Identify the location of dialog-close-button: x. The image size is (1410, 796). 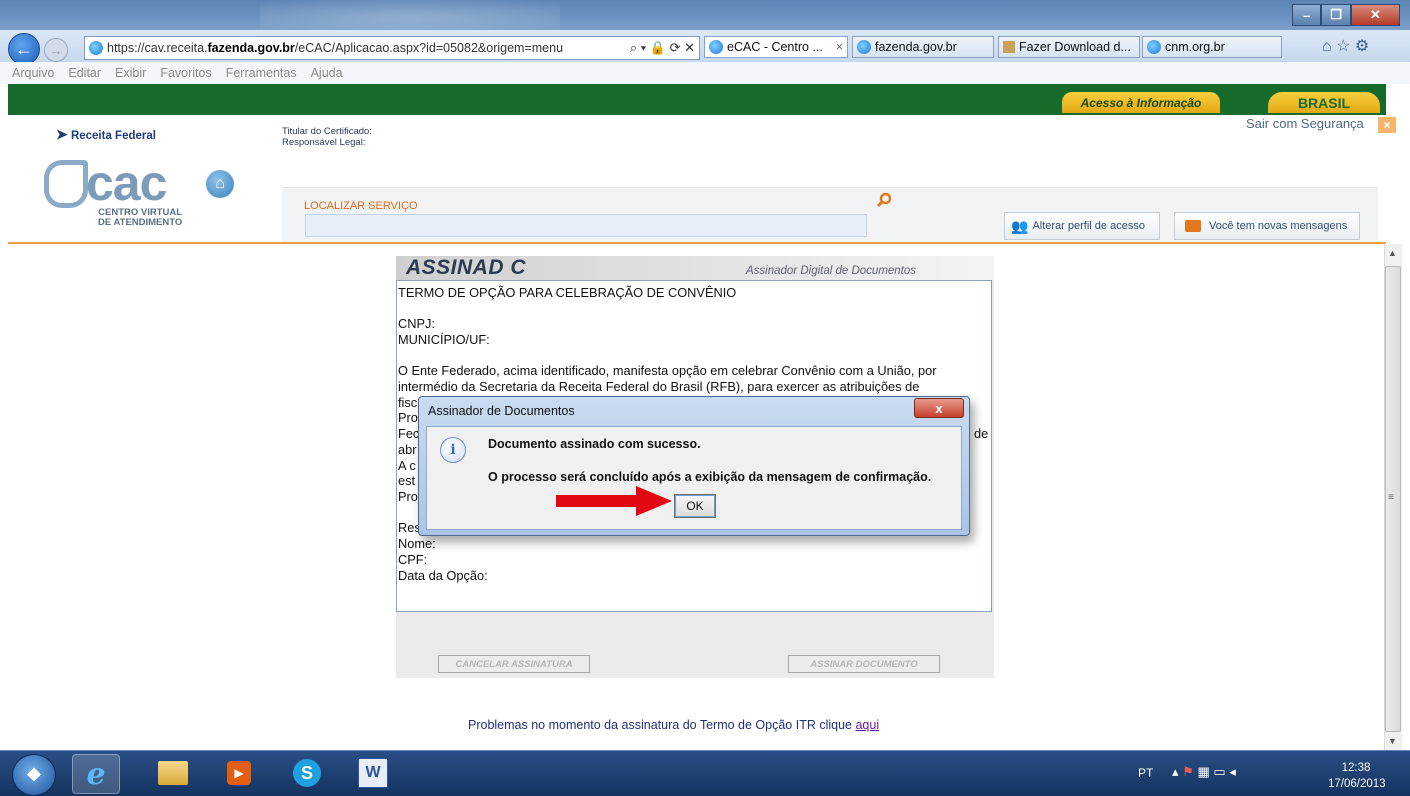
(939, 408).